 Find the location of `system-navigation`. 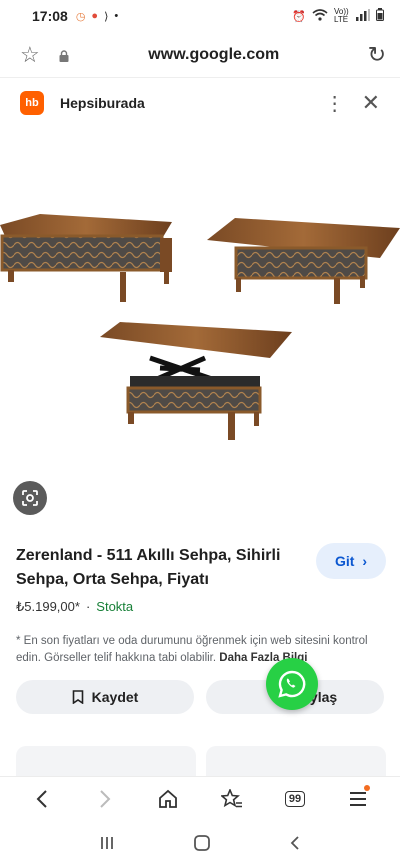

system-navigation is located at coordinates (200, 845).